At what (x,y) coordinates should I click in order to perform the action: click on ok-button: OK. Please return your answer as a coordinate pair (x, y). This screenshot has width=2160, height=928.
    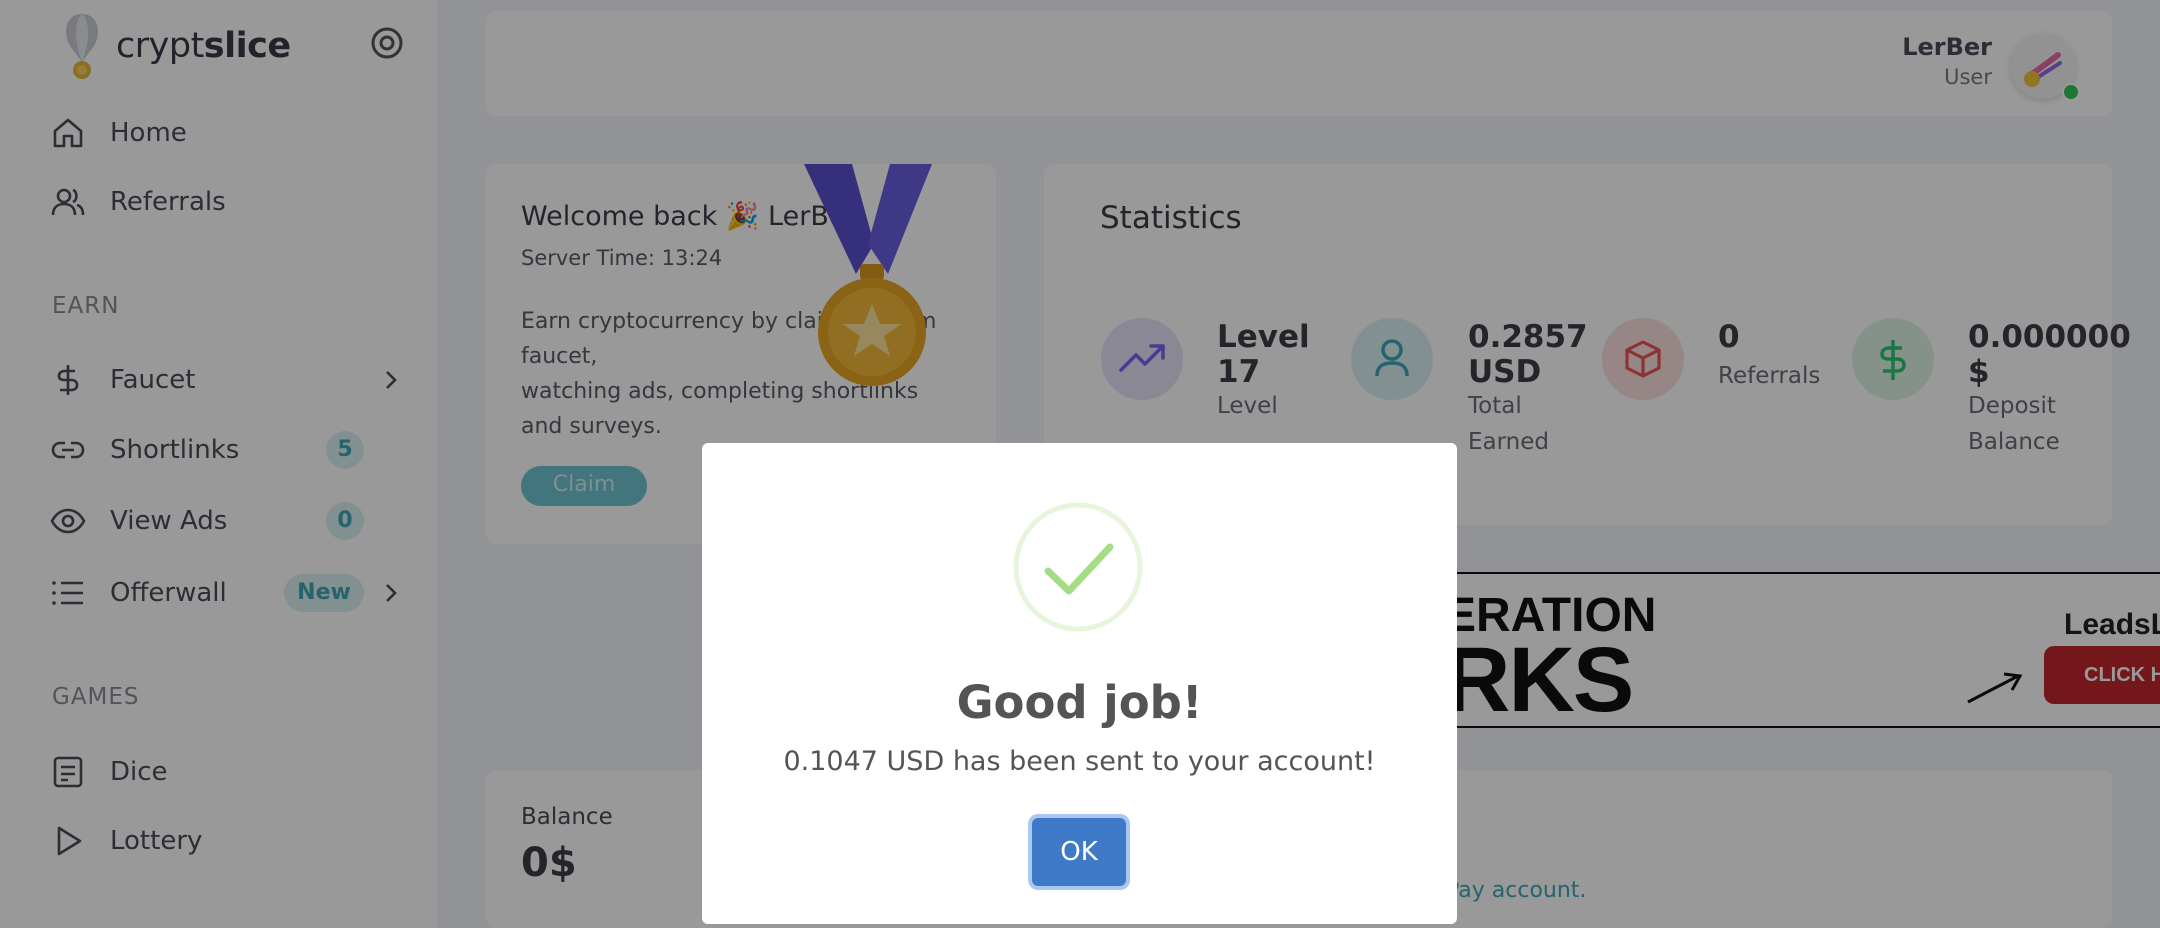
    Looking at the image, I should click on (1079, 852).